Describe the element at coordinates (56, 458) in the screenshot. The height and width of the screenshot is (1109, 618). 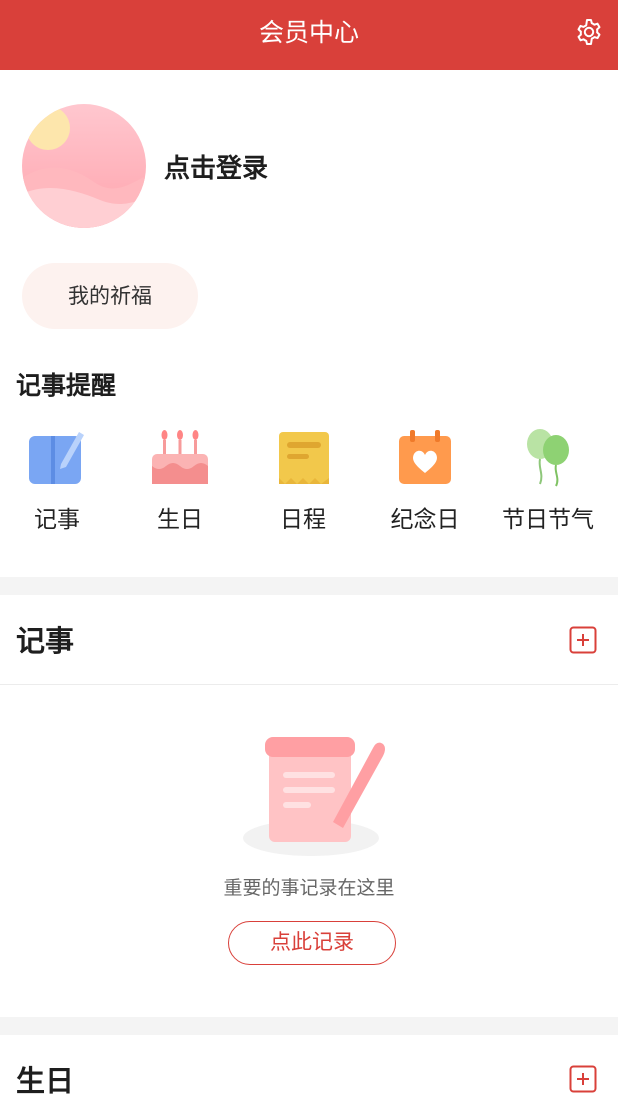
I see `notebook-icon` at that location.